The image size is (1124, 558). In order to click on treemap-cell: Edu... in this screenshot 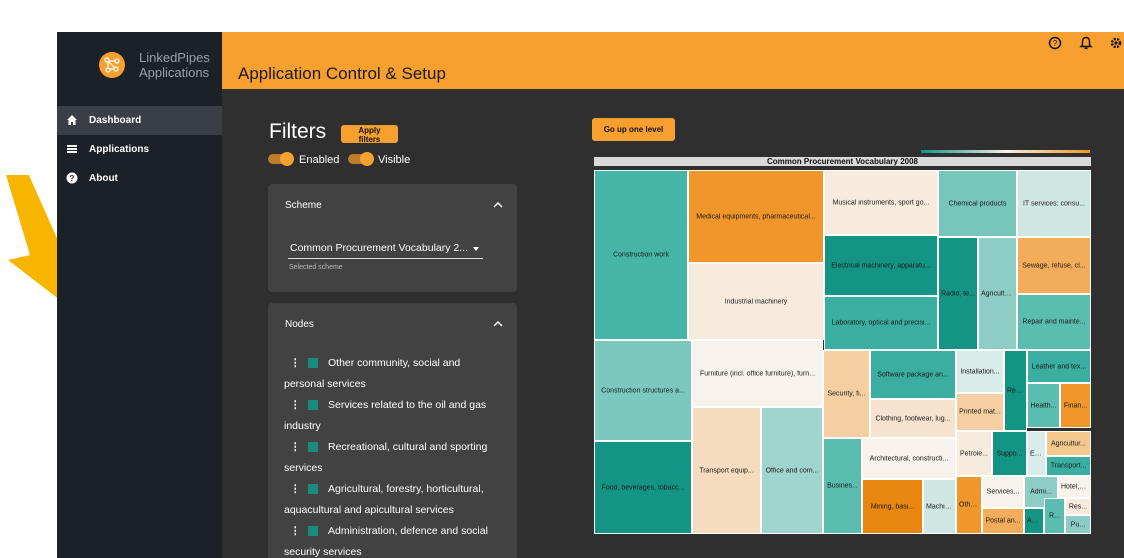, I will do `click(1036, 453)`.